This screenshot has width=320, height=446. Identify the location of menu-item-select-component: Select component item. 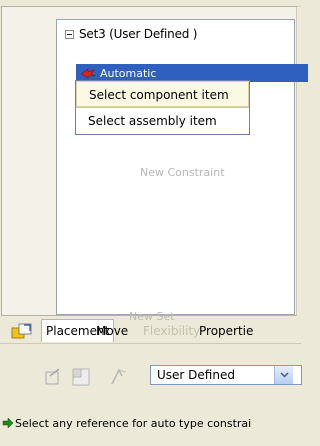
(162, 94).